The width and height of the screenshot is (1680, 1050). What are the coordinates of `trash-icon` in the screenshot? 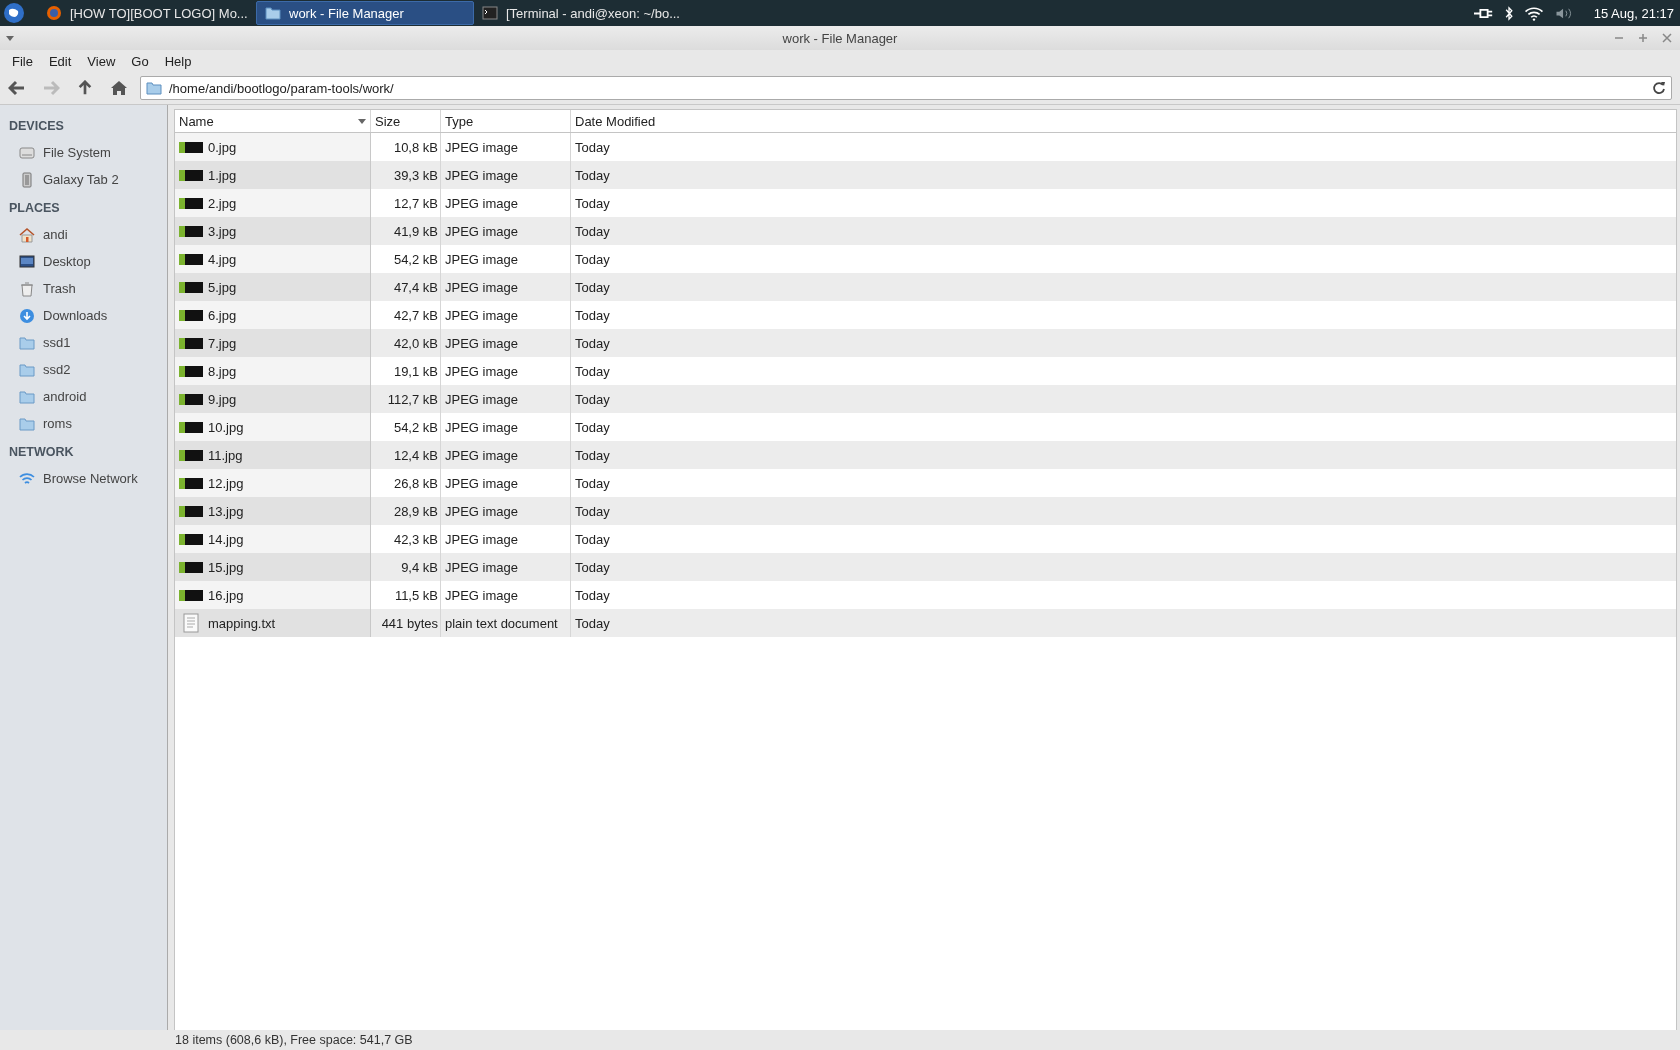 It's located at (27, 288).